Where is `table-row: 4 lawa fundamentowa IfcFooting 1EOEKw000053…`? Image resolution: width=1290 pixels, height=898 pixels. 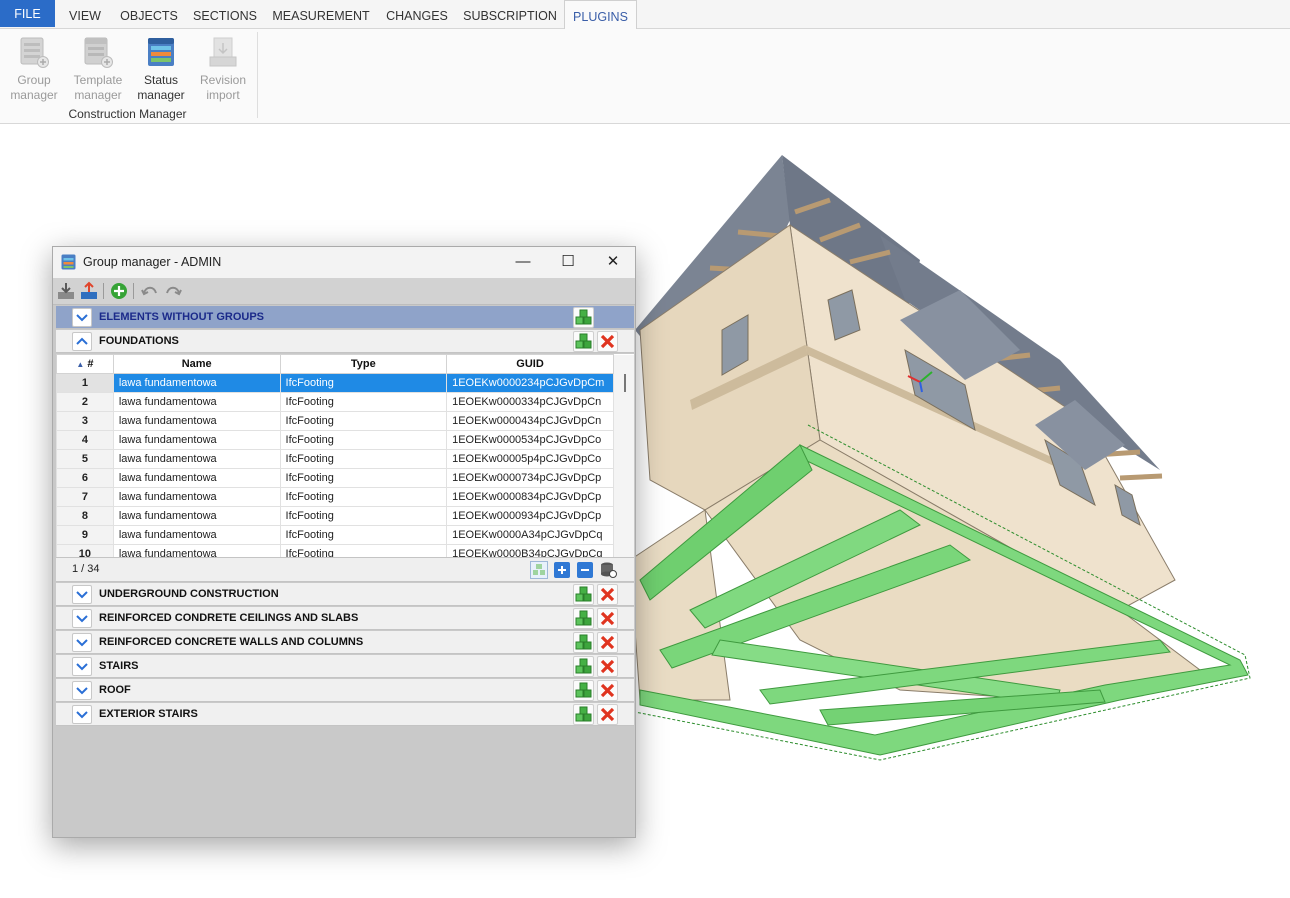 table-row: 4 lawa fundamentowa IfcFooting 1EOEKw000053… is located at coordinates (345, 440).